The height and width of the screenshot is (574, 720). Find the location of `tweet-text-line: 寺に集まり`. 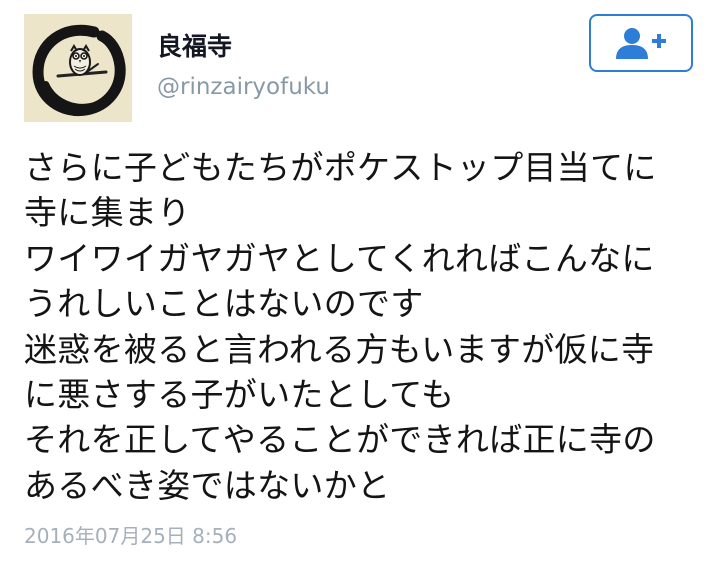

tweet-text-line: 寺に集まり is located at coordinates (107, 213).